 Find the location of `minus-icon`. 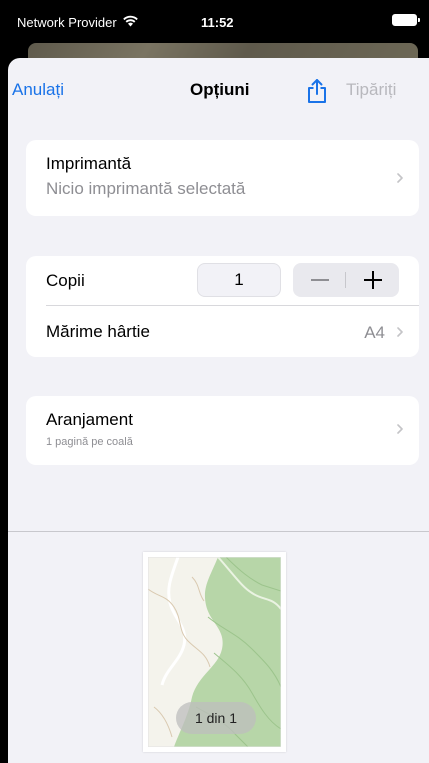

minus-icon is located at coordinates (319, 280).